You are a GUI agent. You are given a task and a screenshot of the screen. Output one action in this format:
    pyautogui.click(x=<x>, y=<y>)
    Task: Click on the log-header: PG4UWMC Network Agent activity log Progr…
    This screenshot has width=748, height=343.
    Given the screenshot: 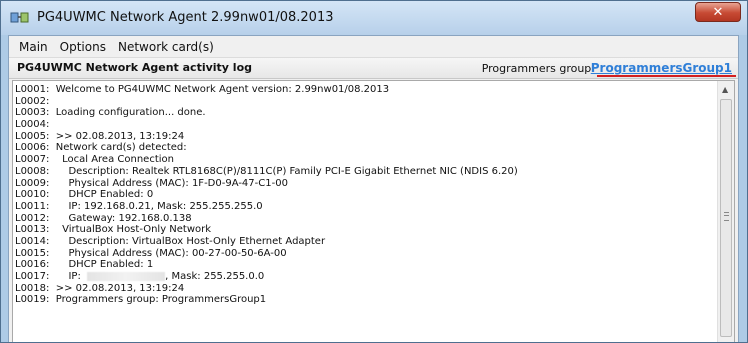 What is the action you would take?
    pyautogui.click(x=373, y=68)
    